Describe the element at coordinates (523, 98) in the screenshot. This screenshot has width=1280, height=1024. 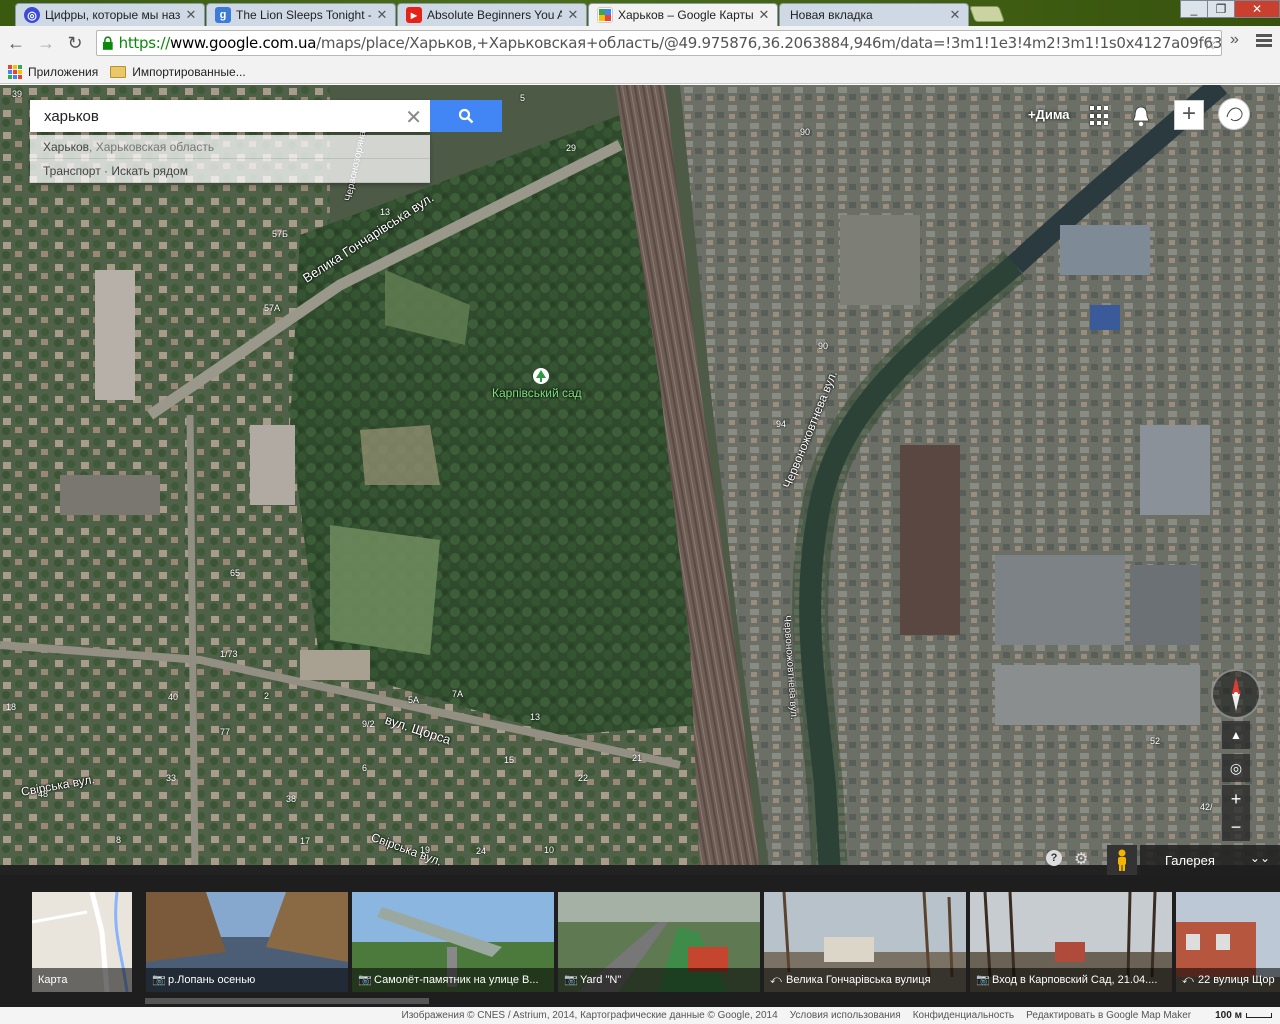
I see `house-number: 5` at that location.